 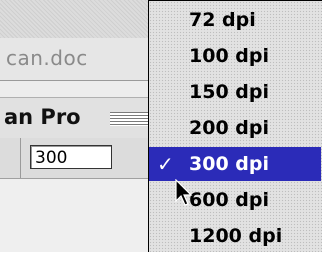 What do you see at coordinates (42, 117) in the screenshot?
I see `app-name-label: an Pro` at bounding box center [42, 117].